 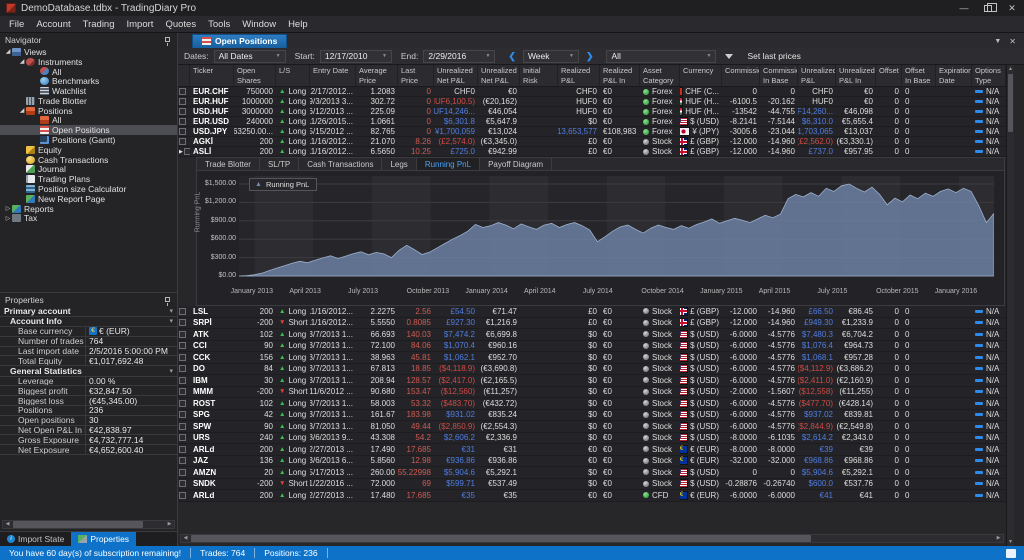 What do you see at coordinates (579, 75) in the screenshot?
I see `column-header-rpl: Realized P&L` at bounding box center [579, 75].